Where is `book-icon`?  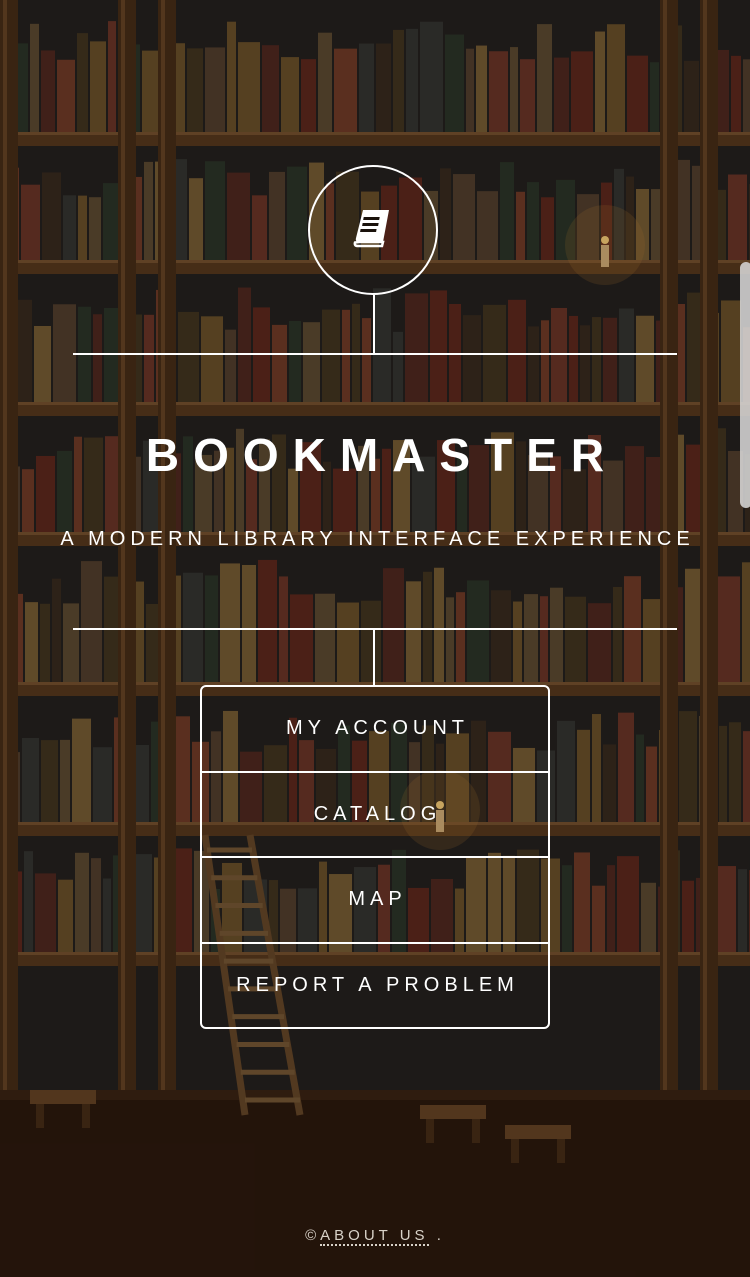 book-icon is located at coordinates (373, 230).